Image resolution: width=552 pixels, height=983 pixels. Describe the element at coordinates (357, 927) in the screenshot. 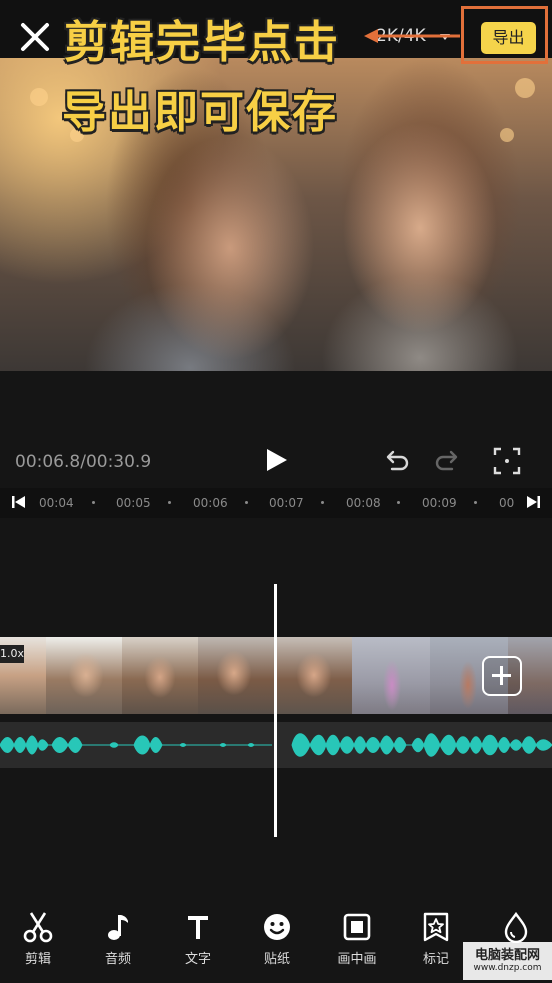

I see `picture-in-picture-icon` at that location.